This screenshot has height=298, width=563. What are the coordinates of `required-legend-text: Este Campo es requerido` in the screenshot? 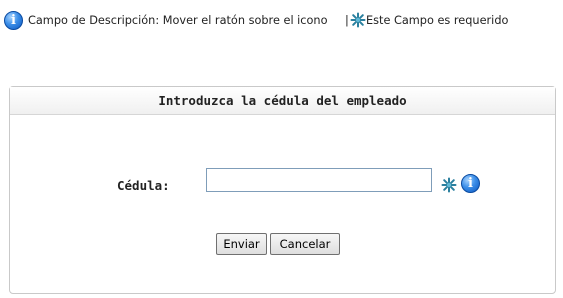 It's located at (437, 20).